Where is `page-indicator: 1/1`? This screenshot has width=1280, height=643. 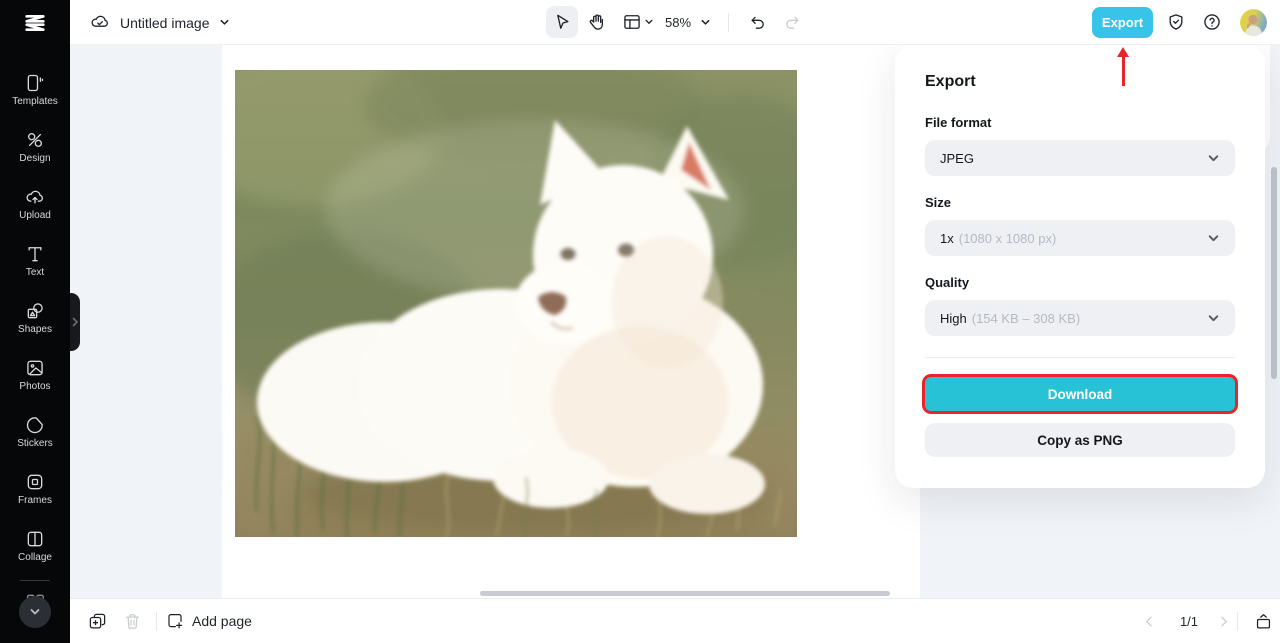
page-indicator: 1/1 is located at coordinates (1189, 621).